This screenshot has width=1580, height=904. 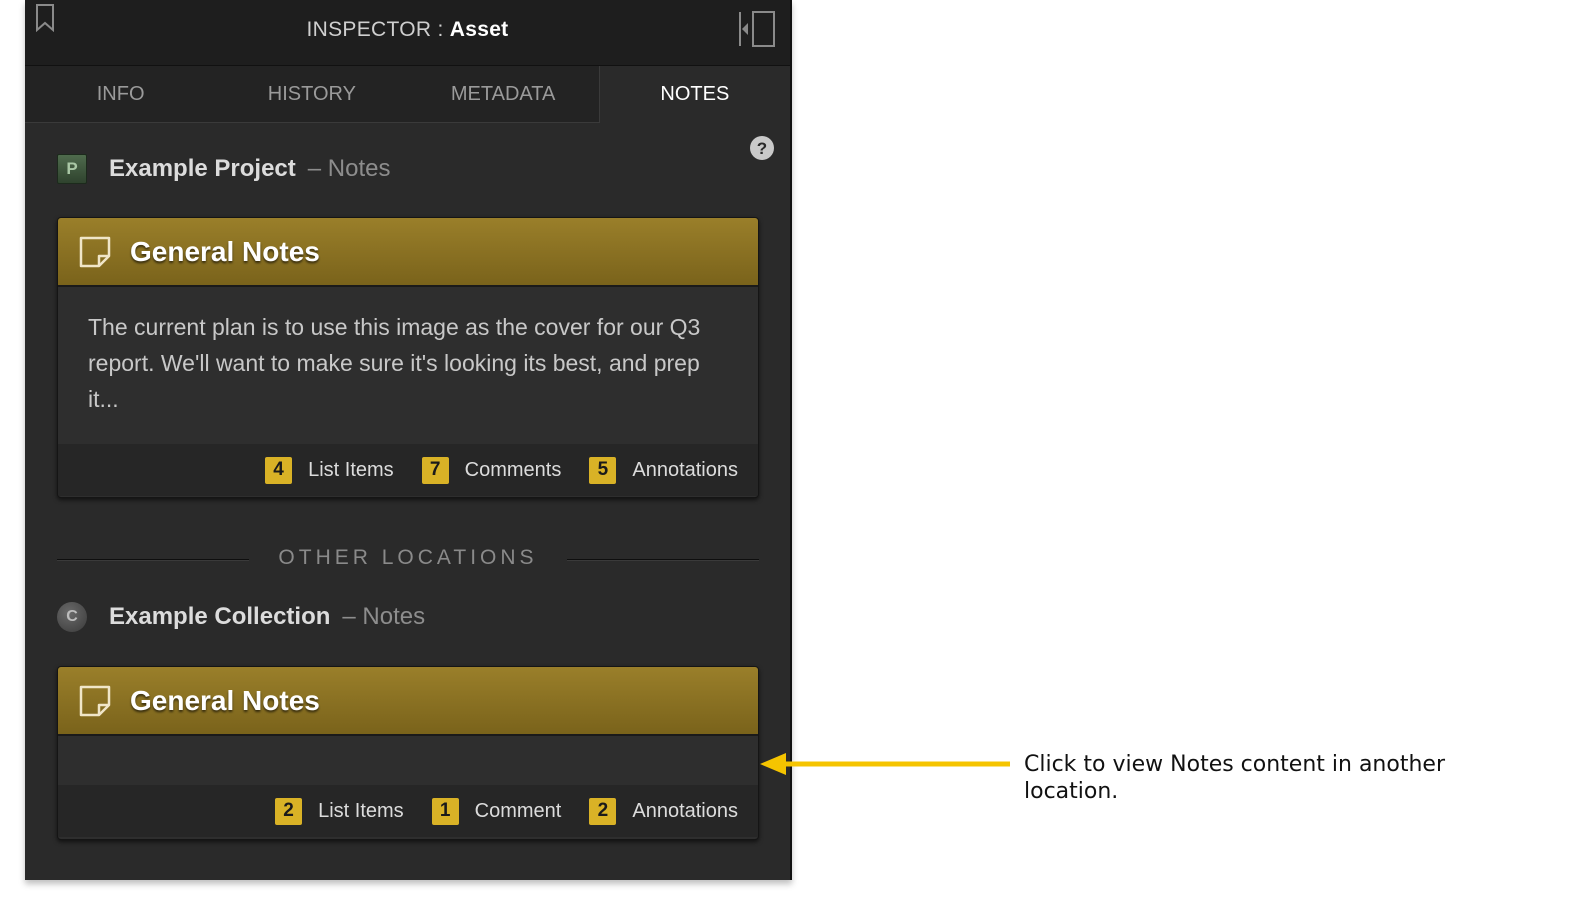 I want to click on list-items-stat: 2 List Items, so click(x=339, y=811).